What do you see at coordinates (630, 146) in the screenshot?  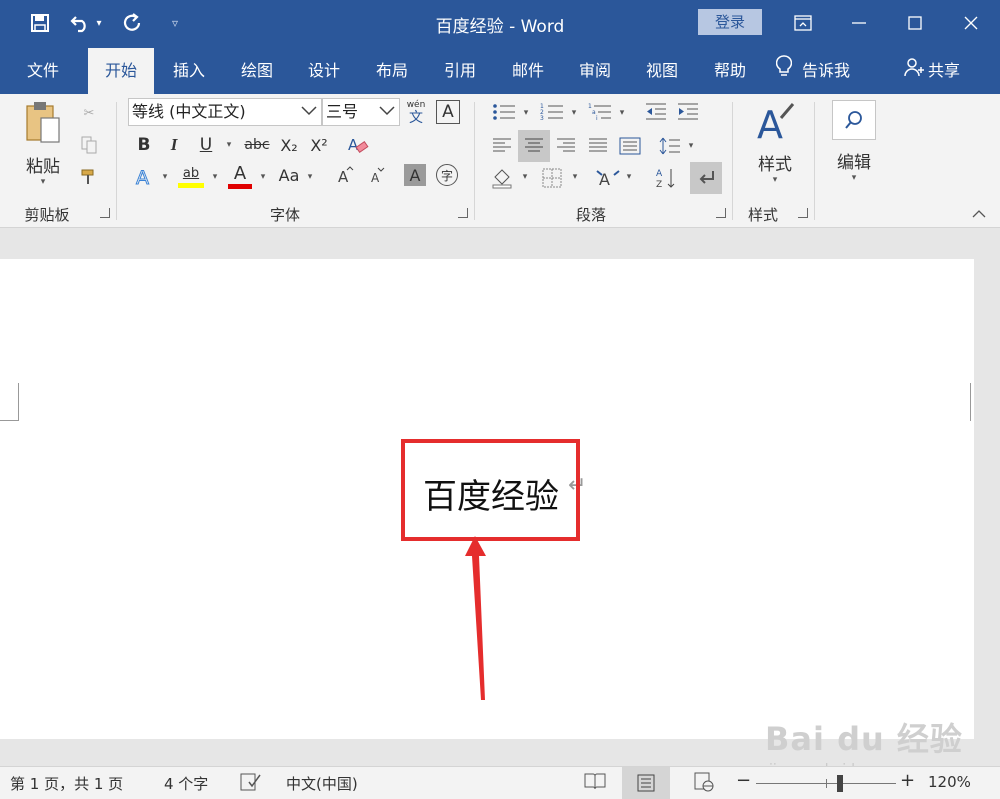 I see `distributed-icon` at bounding box center [630, 146].